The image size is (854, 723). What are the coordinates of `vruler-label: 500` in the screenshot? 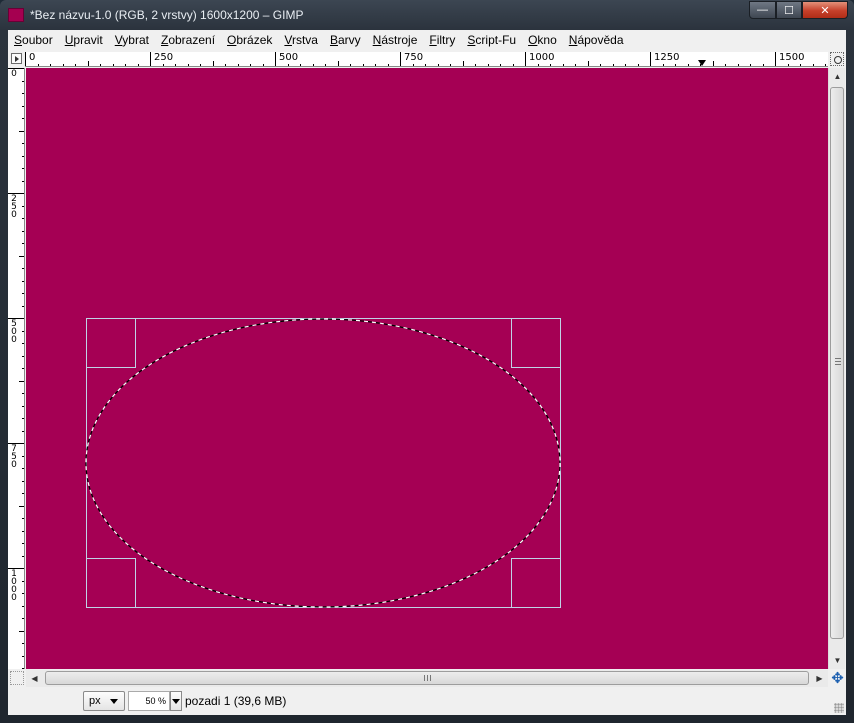 It's located at (14, 332).